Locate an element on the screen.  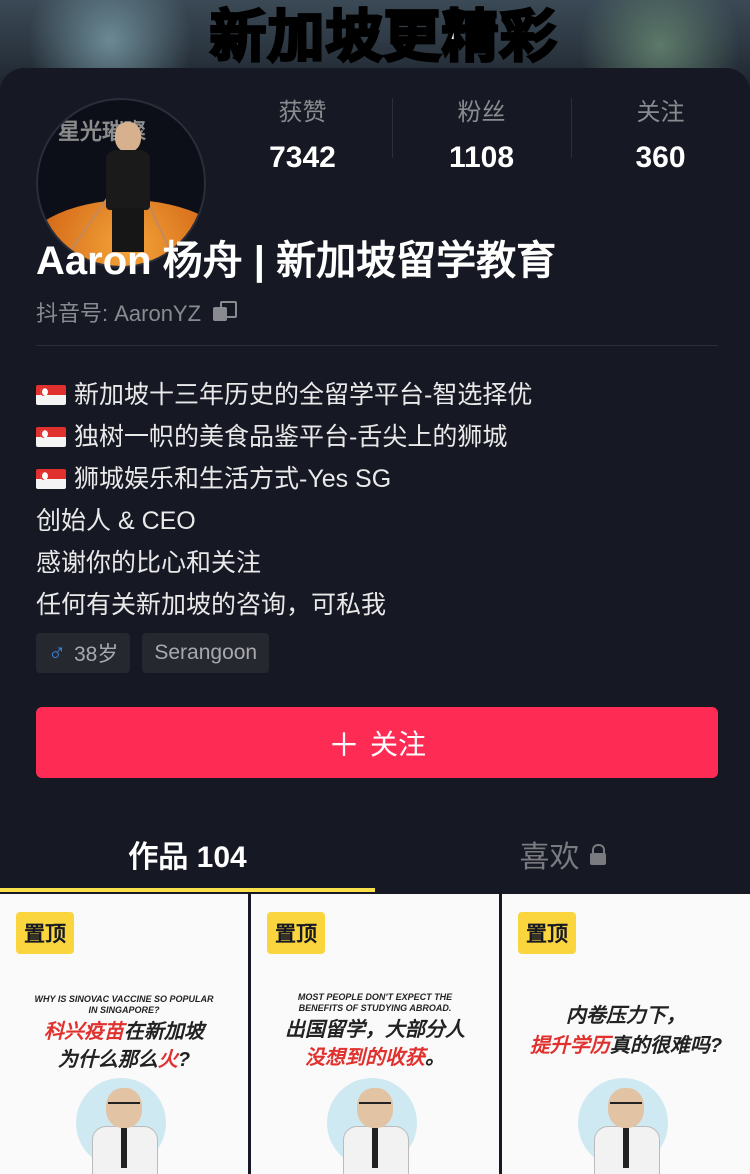
tab-works: 作品 104 is located at coordinates (187, 854).